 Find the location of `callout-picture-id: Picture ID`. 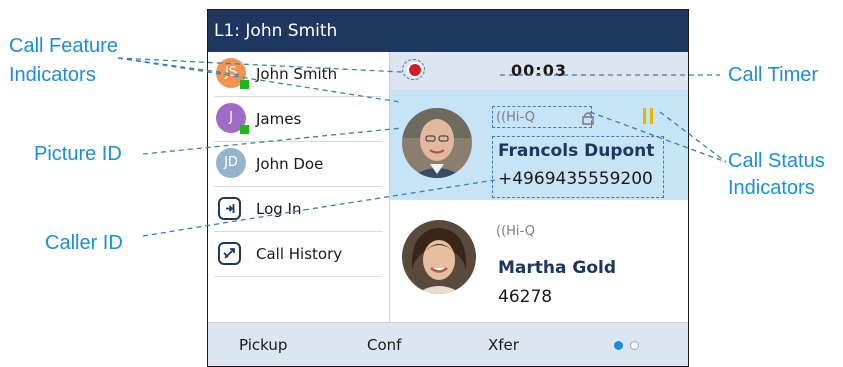

callout-picture-id: Picture ID is located at coordinates (78, 154).